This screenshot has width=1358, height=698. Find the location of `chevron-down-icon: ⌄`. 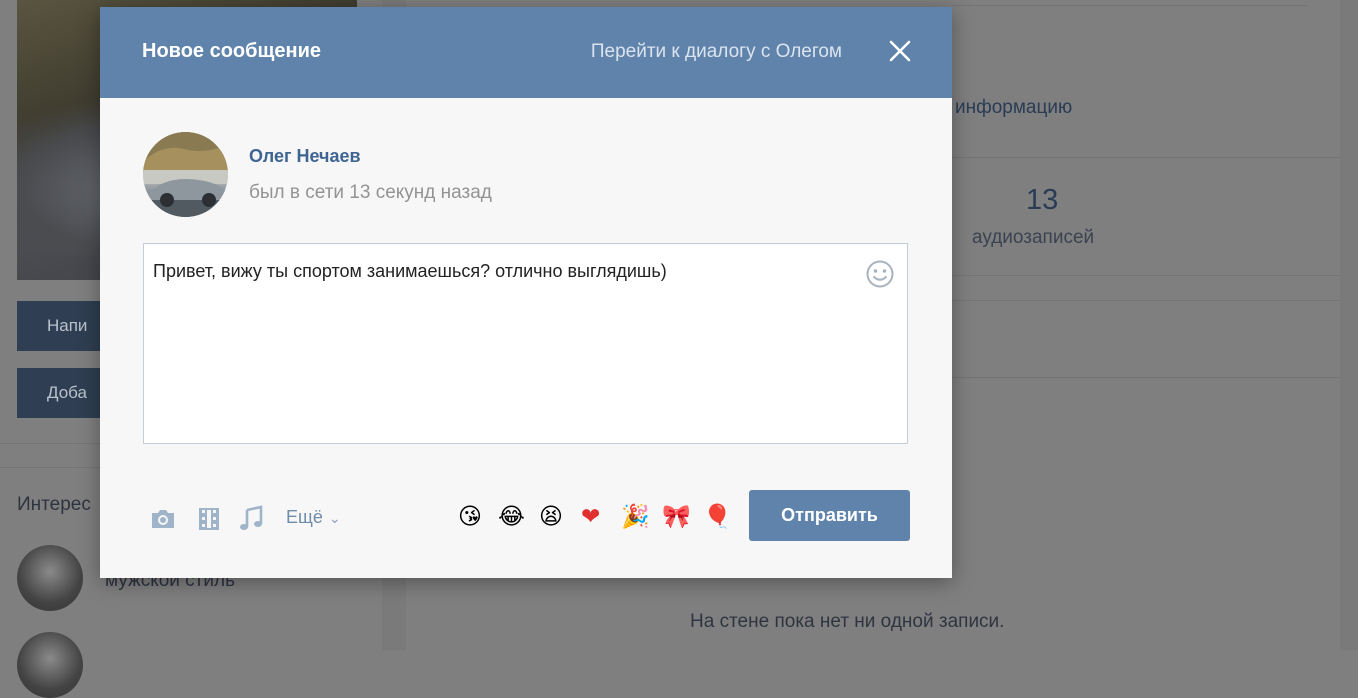

chevron-down-icon: ⌄ is located at coordinates (334, 518).